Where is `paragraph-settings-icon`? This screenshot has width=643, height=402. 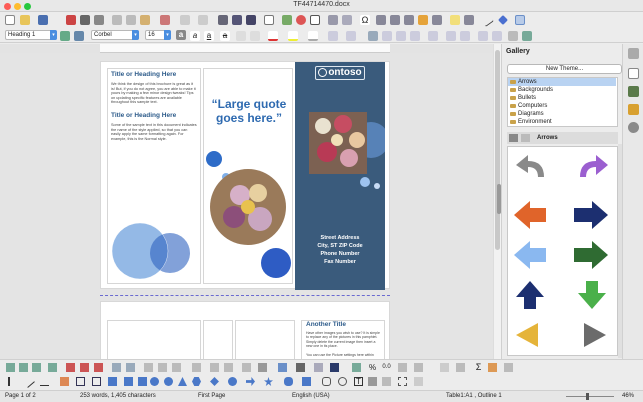
paragraph-settings-icon is located at coordinates (513, 36).